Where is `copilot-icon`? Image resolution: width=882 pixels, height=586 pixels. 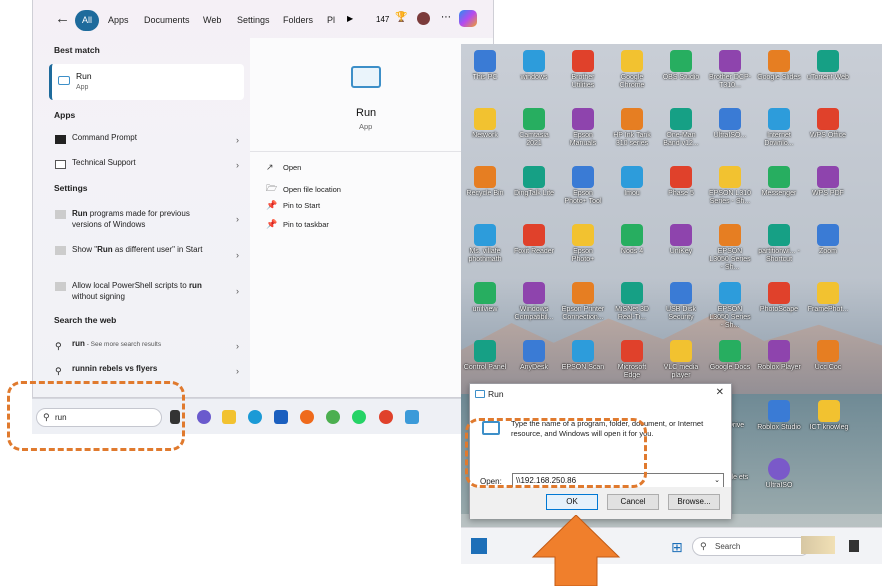 copilot-icon is located at coordinates (468, 18).